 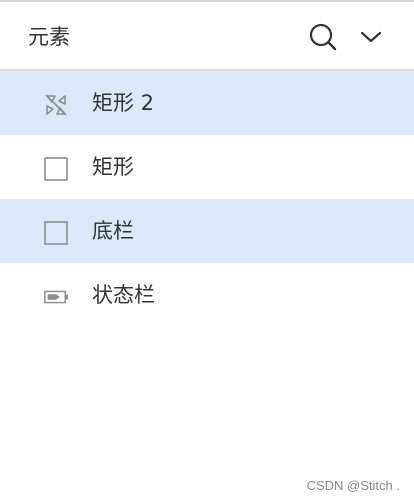 I want to click on layer-item-bottom-bar: 底栏, so click(x=207, y=231).